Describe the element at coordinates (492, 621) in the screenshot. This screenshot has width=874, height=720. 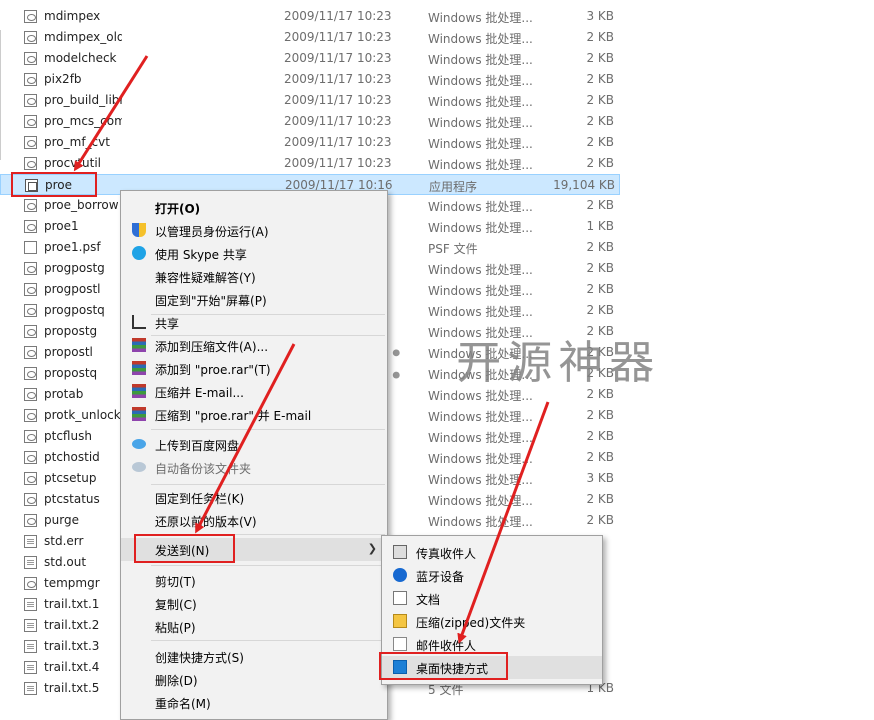
I see `sendto-zip-folder: 压缩(zipped)文件夹` at that location.